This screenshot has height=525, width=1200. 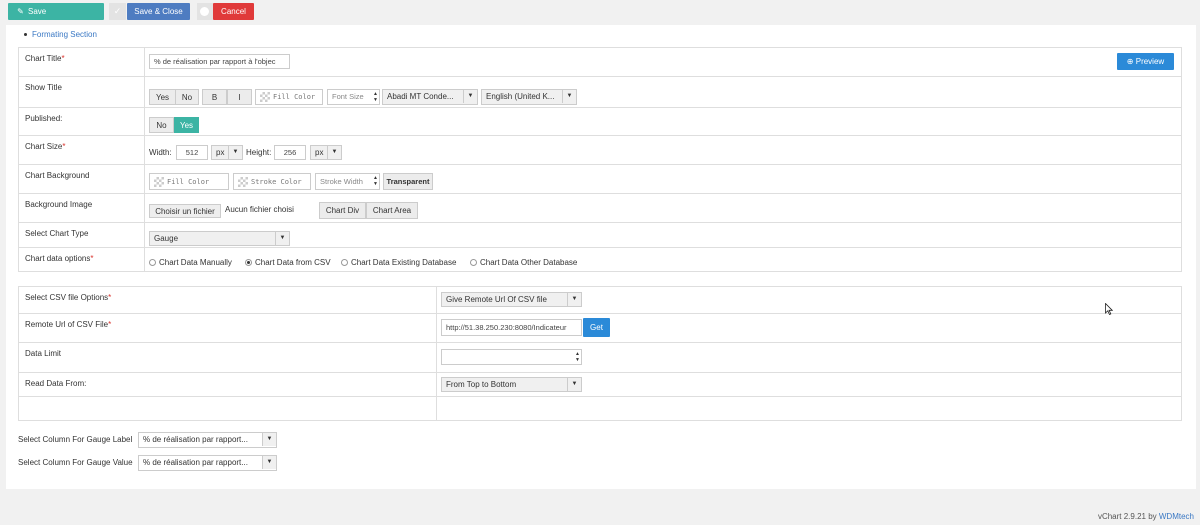 I want to click on chart-data-options-label: Chart data options*, so click(x=81, y=259).